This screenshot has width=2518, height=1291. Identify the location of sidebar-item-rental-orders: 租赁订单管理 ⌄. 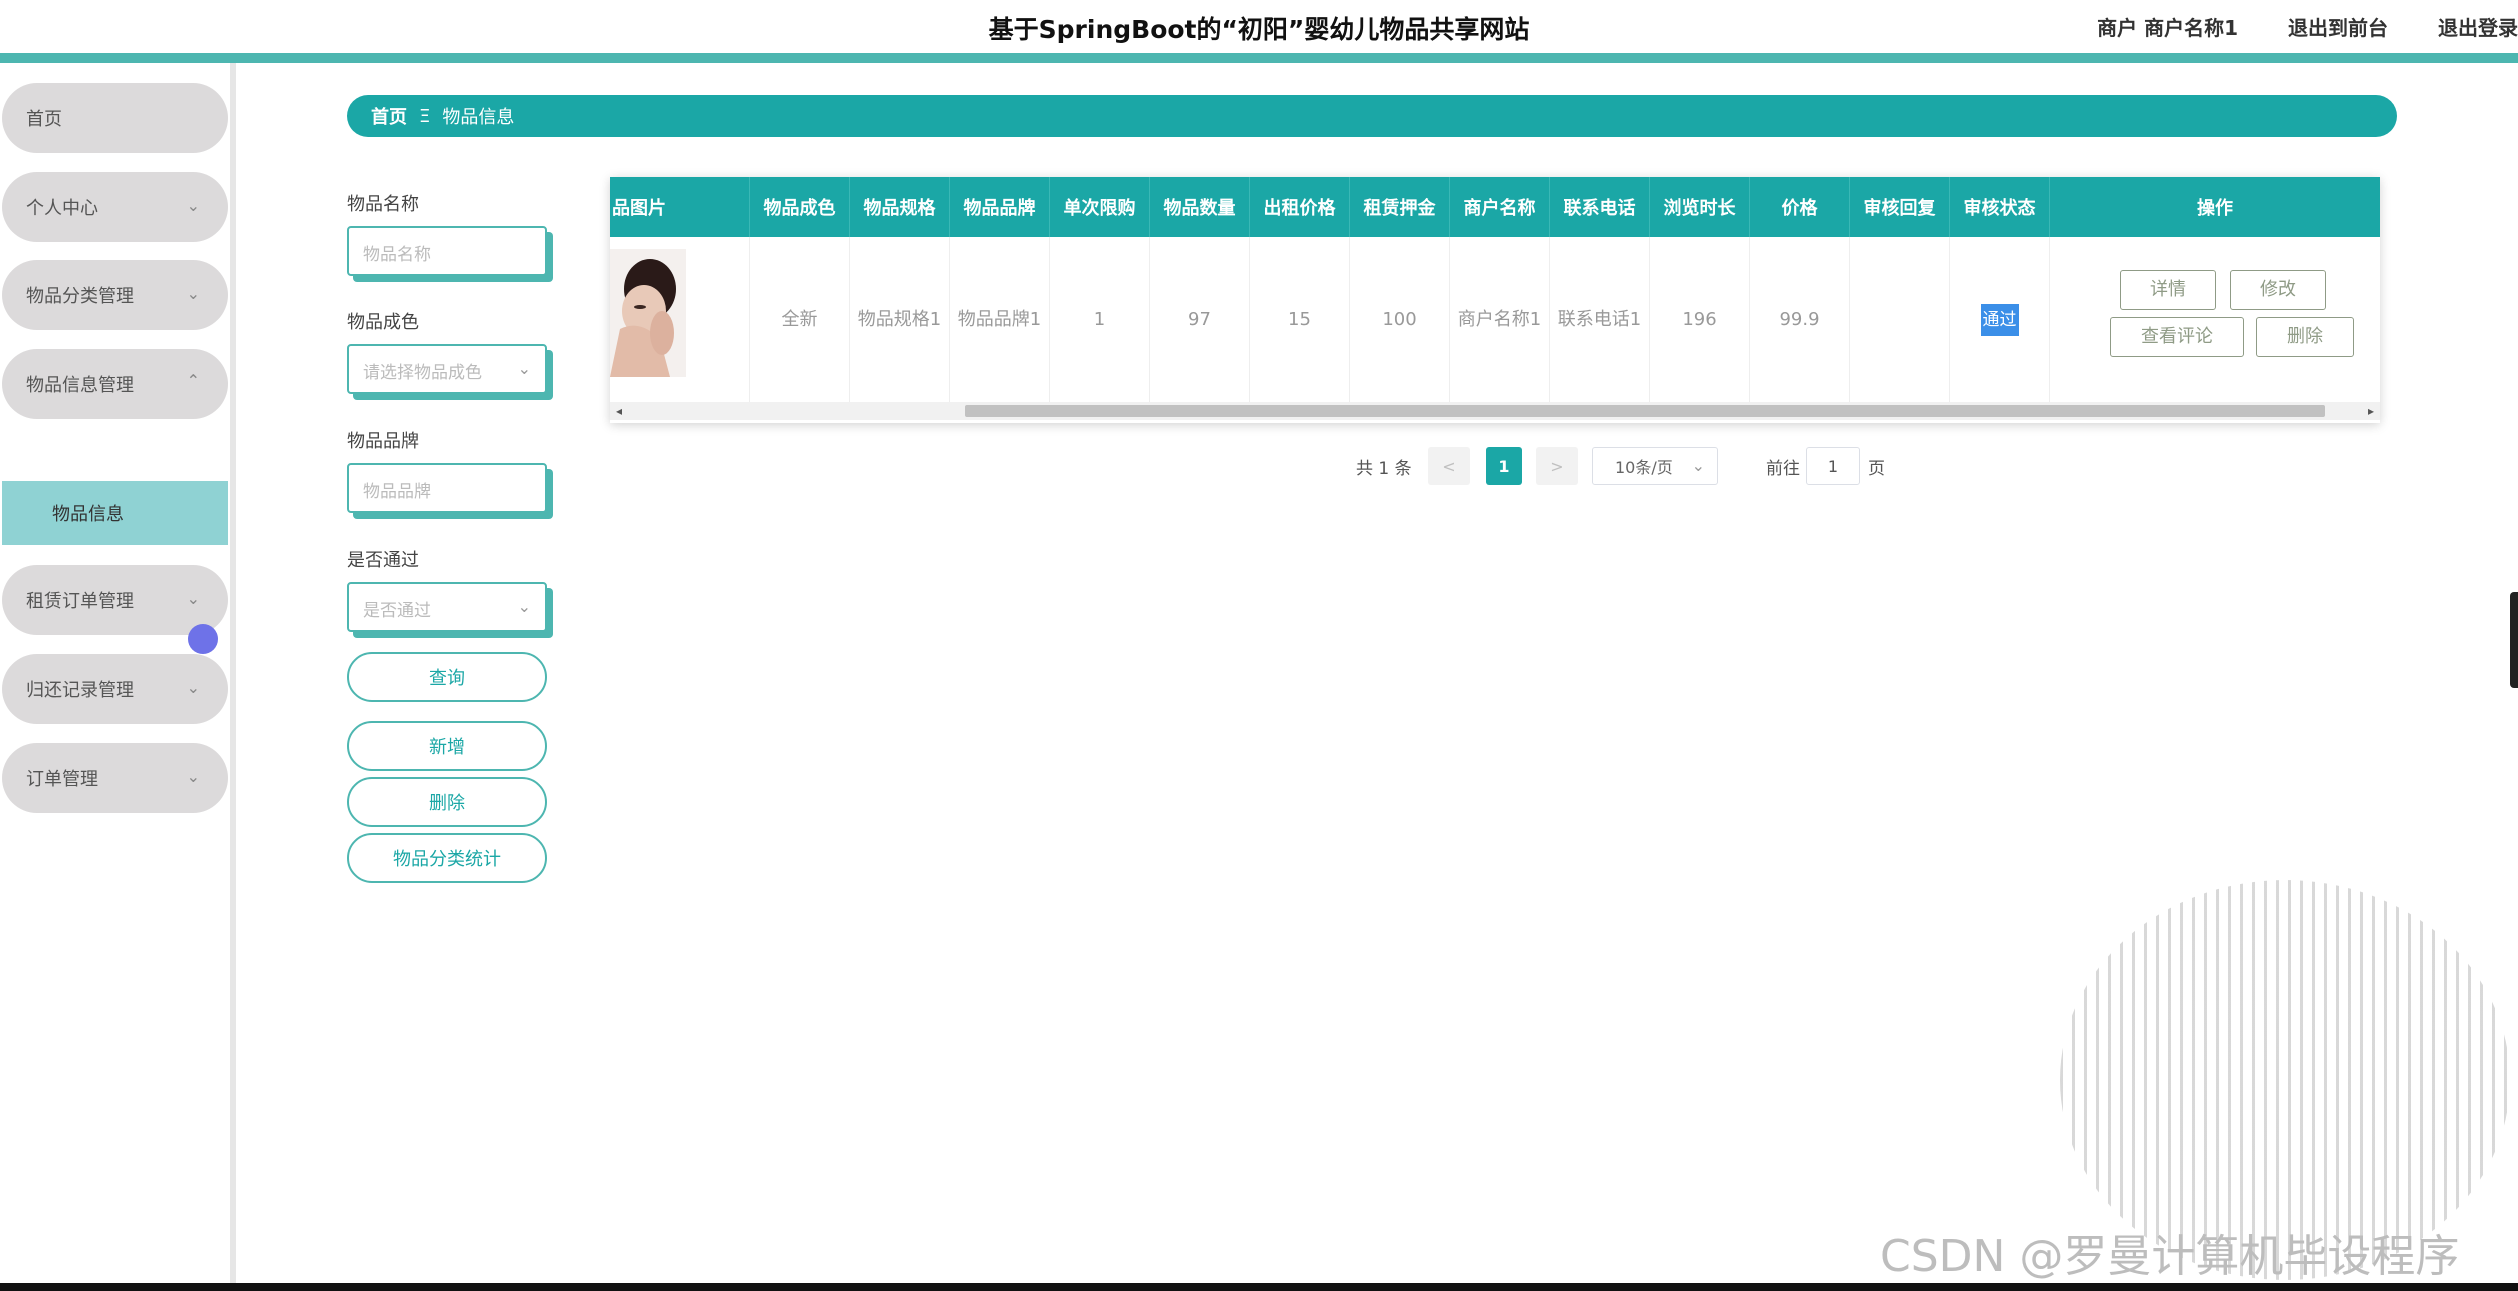
(115, 600).